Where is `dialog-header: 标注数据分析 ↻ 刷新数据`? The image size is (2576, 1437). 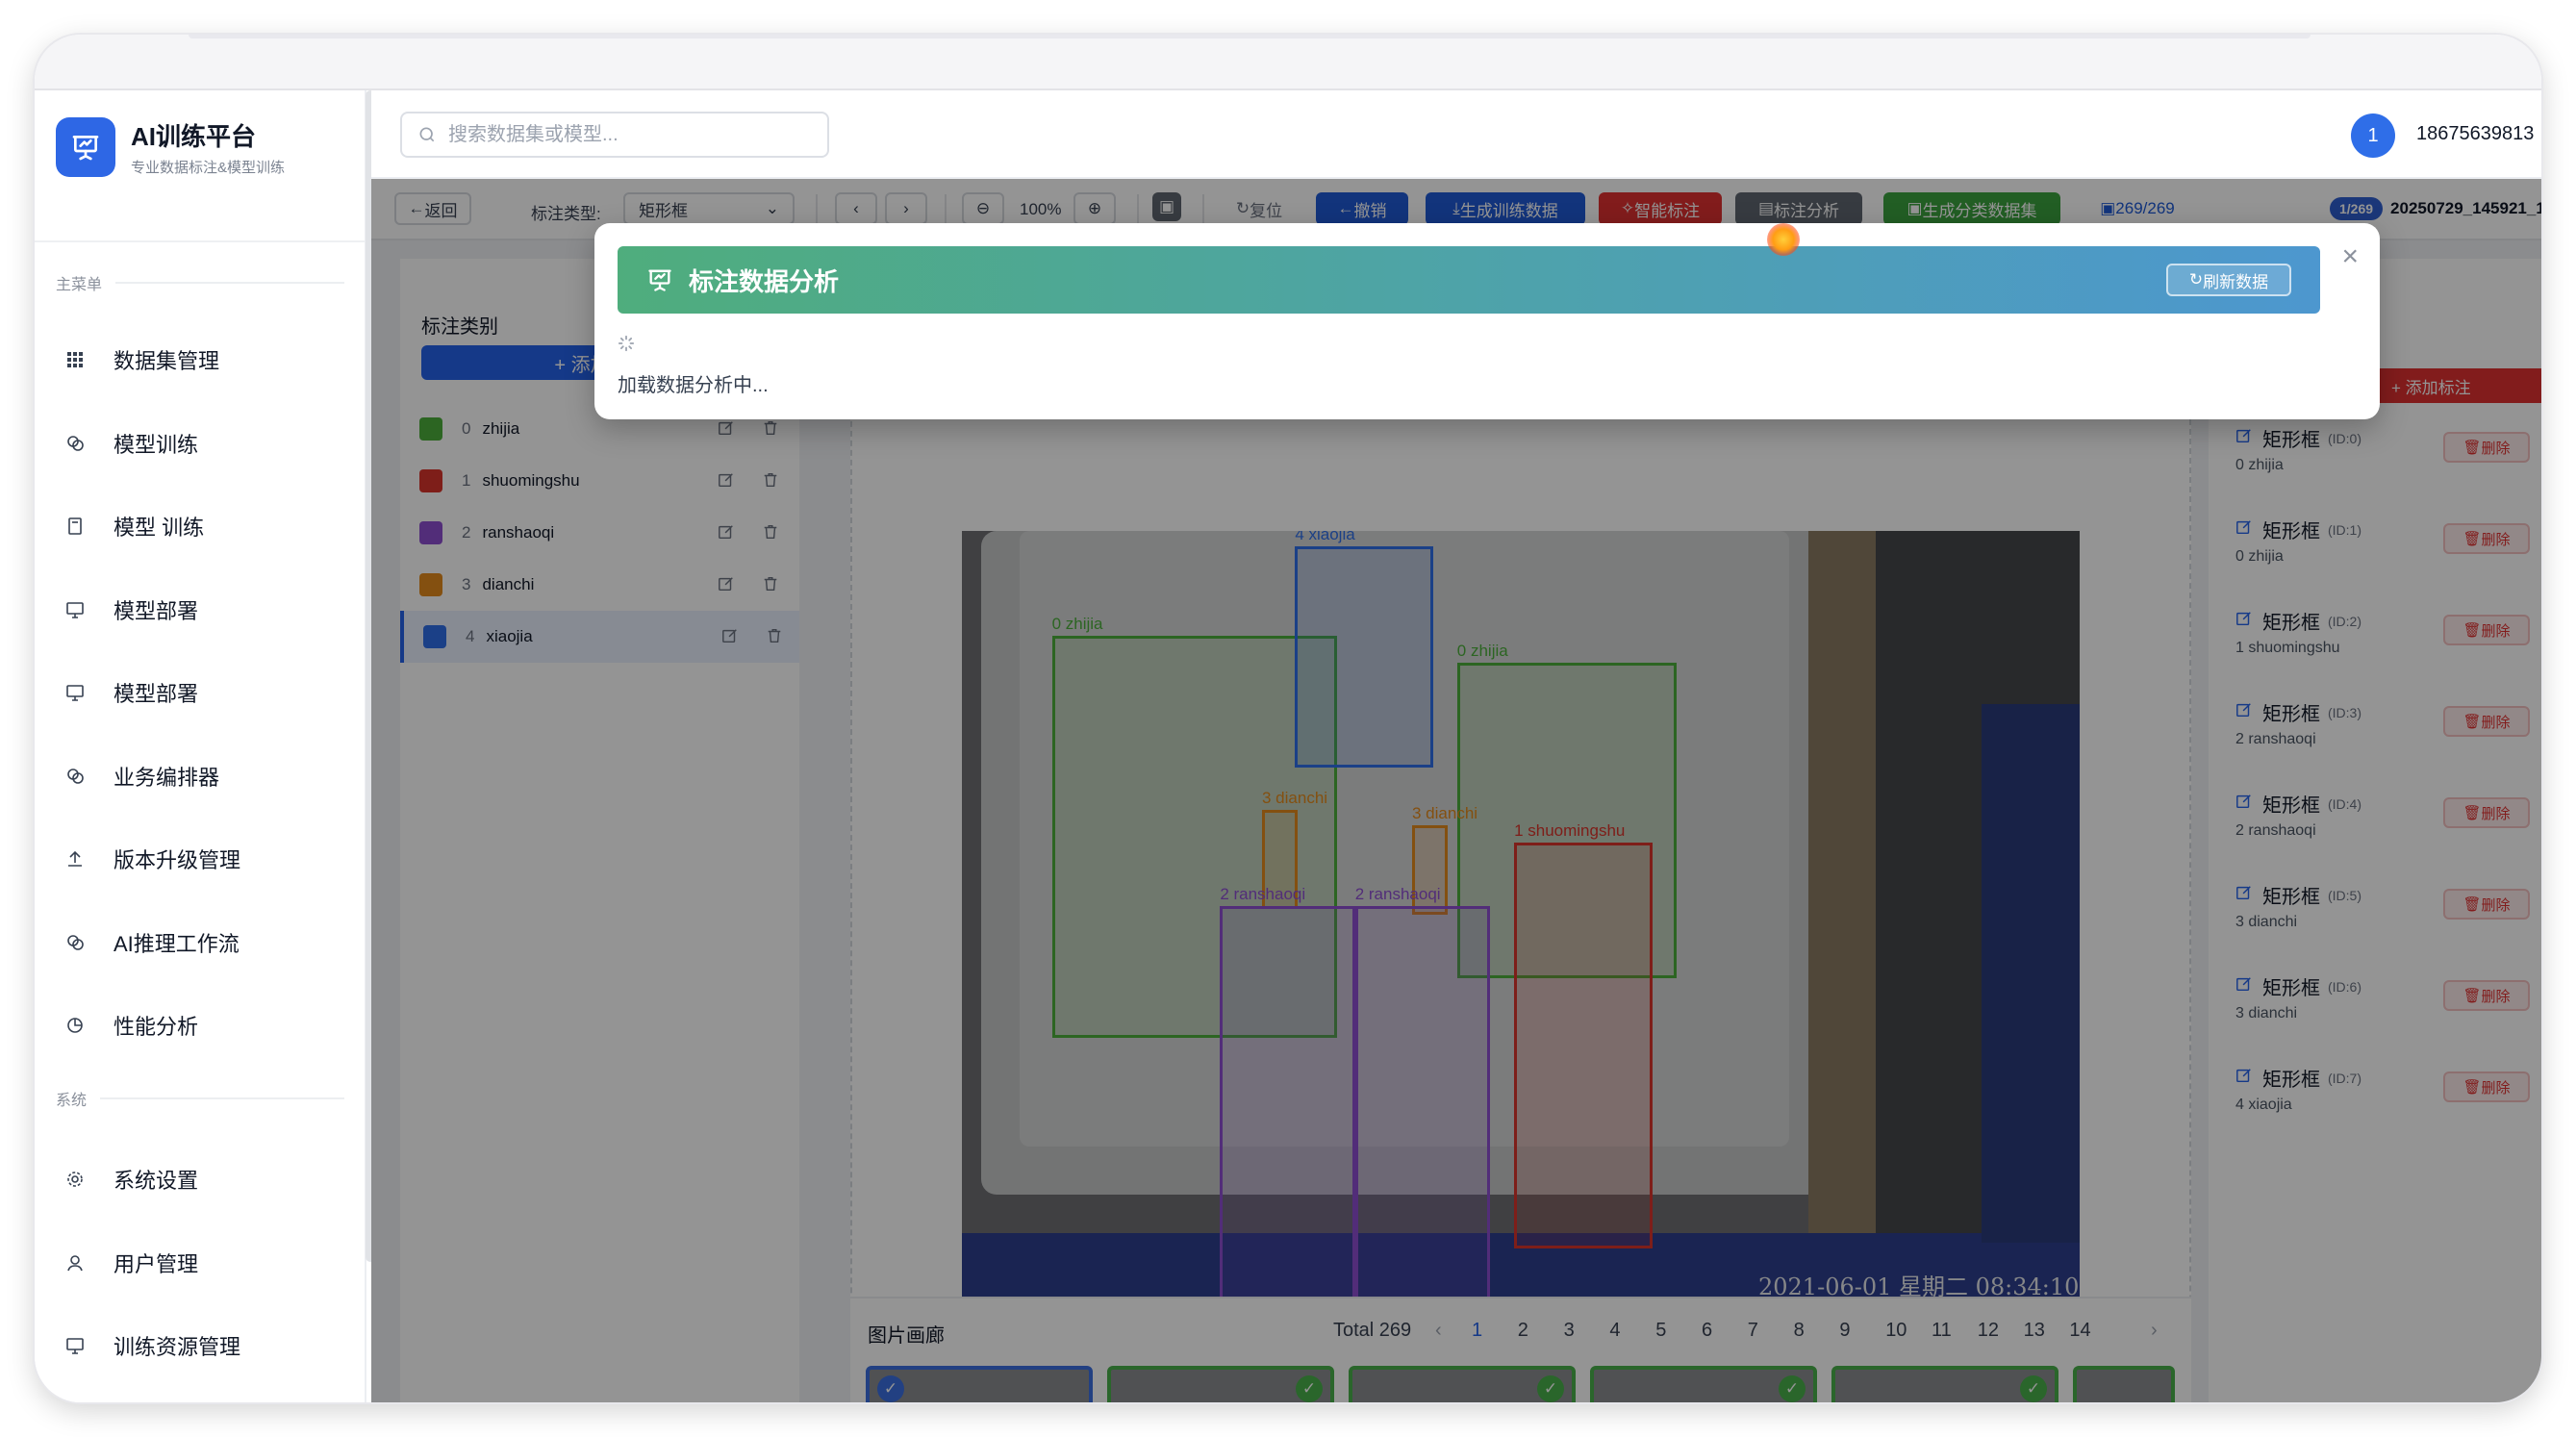
dialog-header: 标注数据分析 ↻ 刷新数据 is located at coordinates (1469, 280).